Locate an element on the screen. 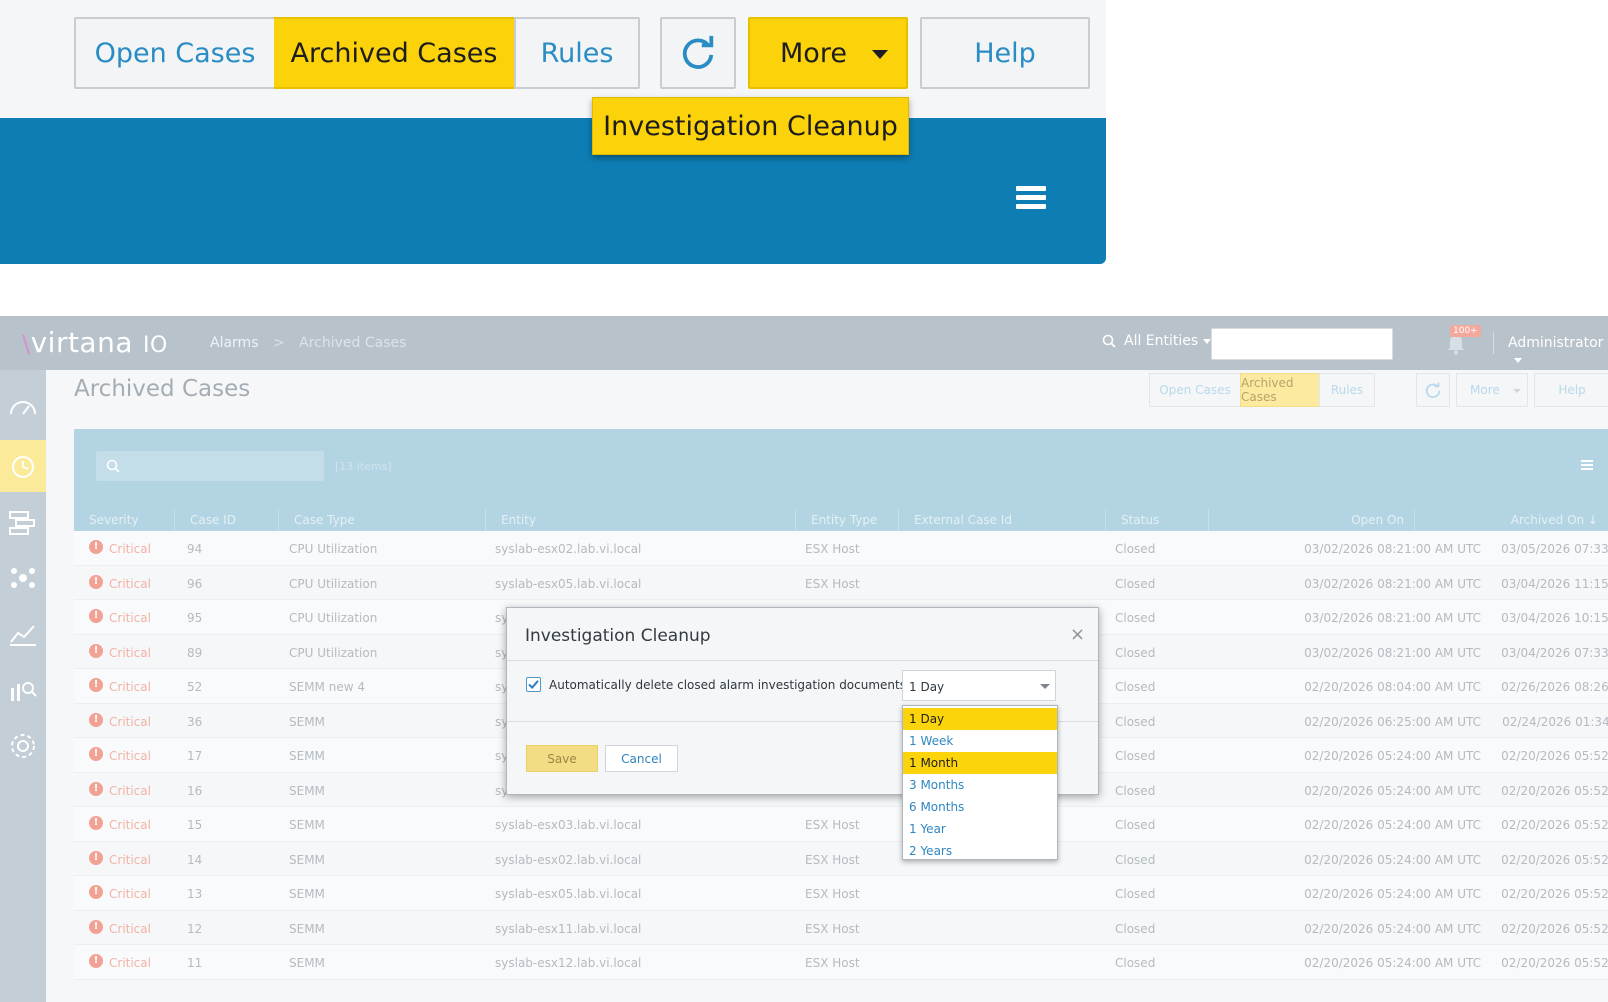  archived-on-cell: 02/24/2026 01:34:45 PM UTC is located at coordinates (1555, 721).